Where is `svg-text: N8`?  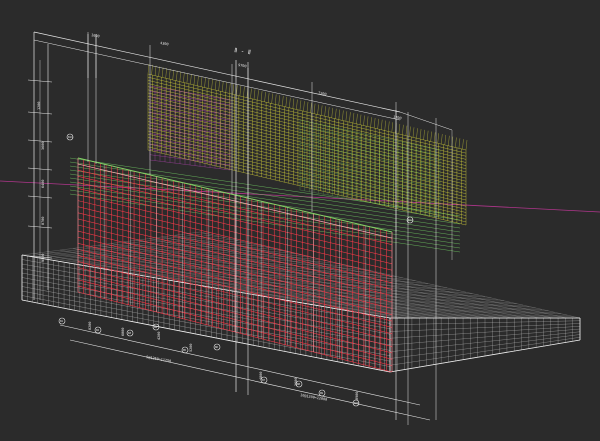
svg-text: N8 is located at coordinates (299, 384).